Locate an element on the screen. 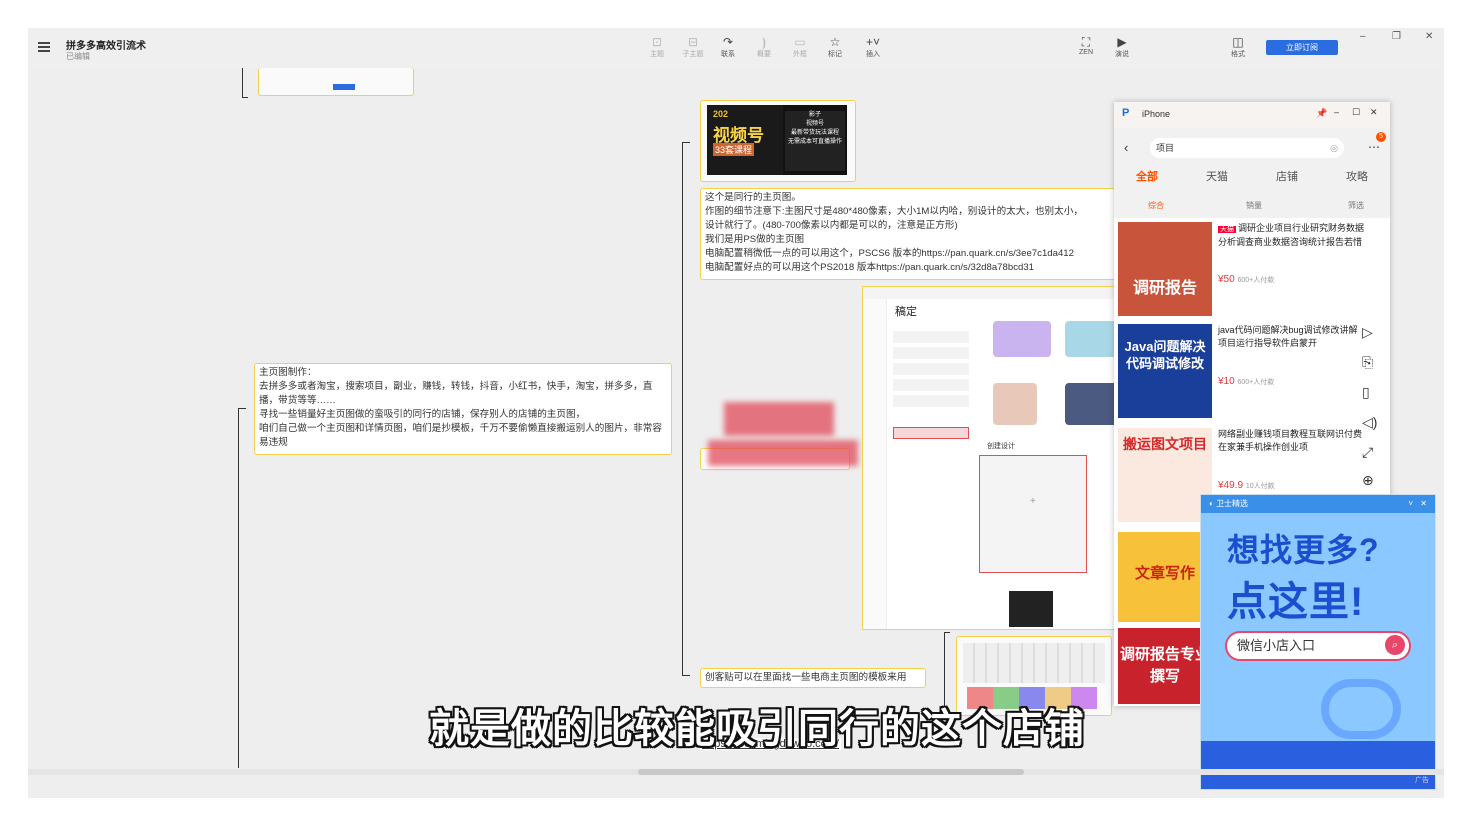 This screenshot has width=1472, height=826. toolbar-subtopic-button: ⊟ 子主题 is located at coordinates (693, 47).